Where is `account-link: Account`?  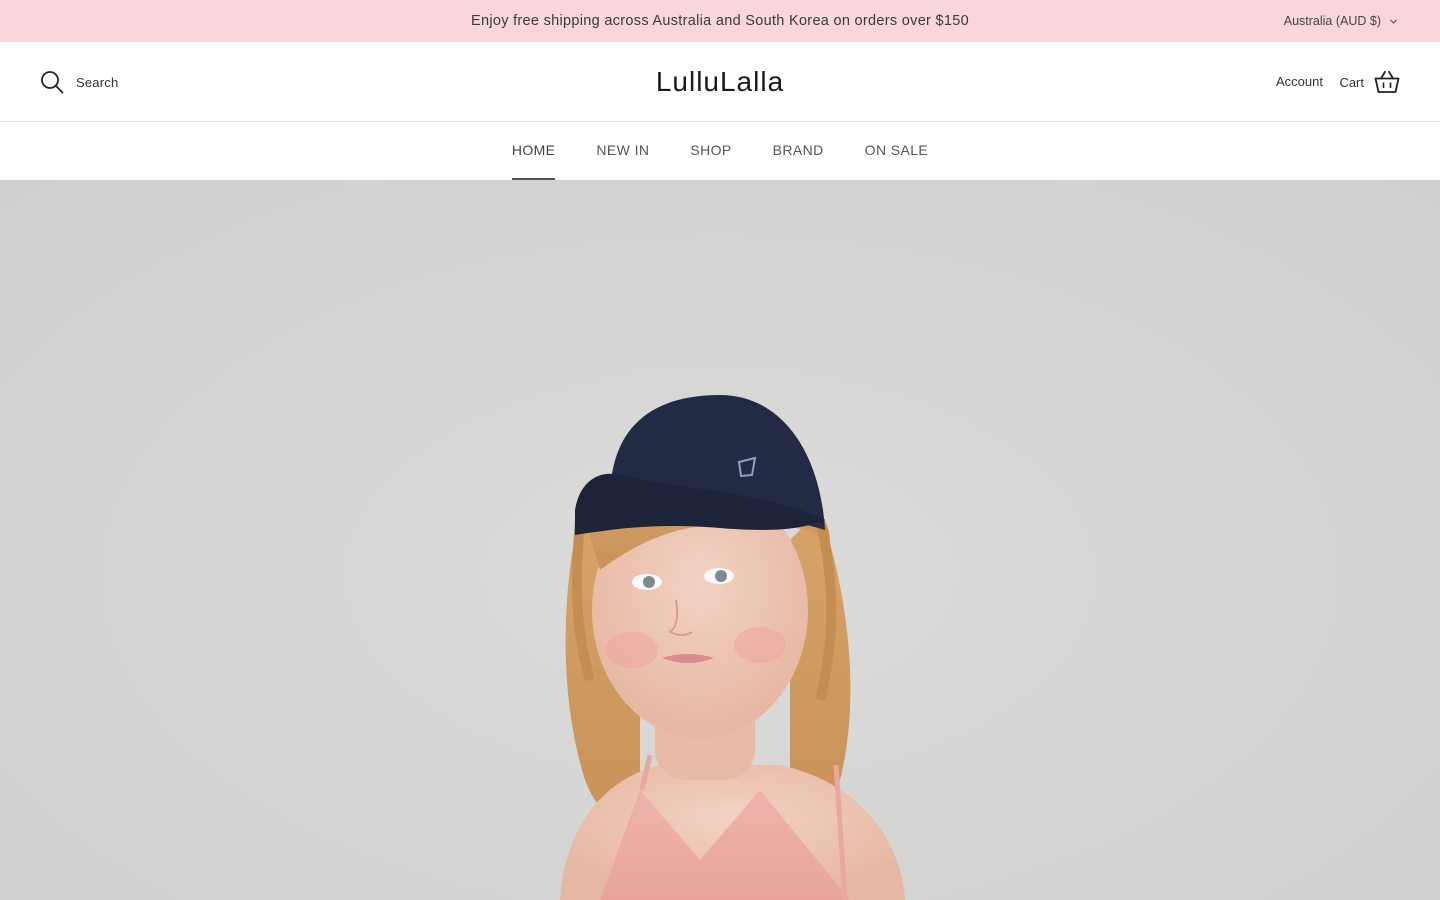
account-link: Account is located at coordinates (1299, 82).